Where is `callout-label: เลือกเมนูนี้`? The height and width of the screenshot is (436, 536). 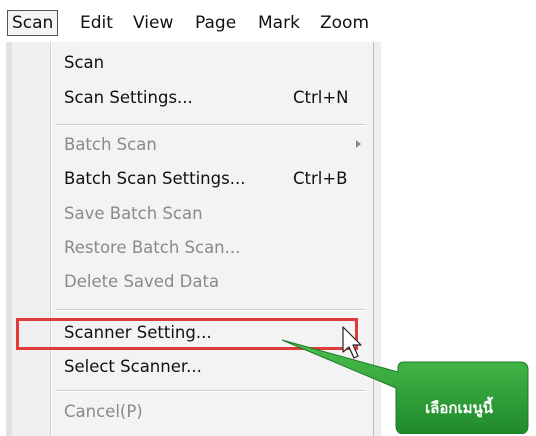 callout-label: เลือกเมนูนี้ is located at coordinates (459, 408).